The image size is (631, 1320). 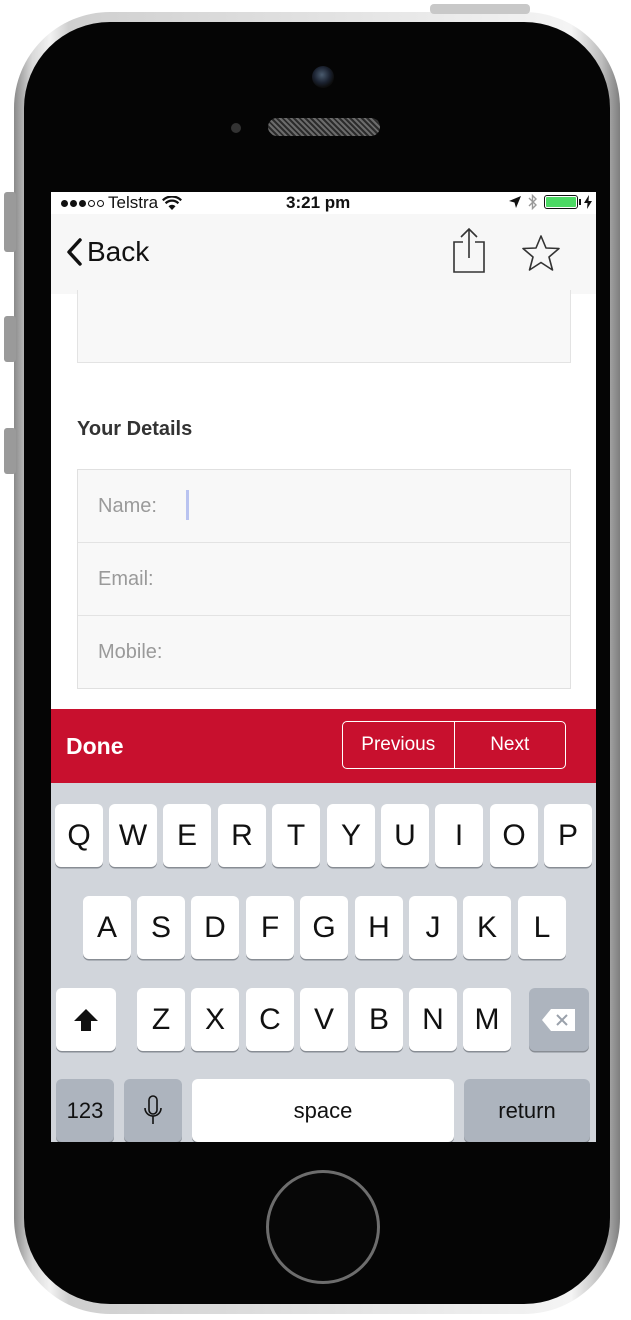 What do you see at coordinates (236, 128) in the screenshot?
I see `proximity-sensor` at bounding box center [236, 128].